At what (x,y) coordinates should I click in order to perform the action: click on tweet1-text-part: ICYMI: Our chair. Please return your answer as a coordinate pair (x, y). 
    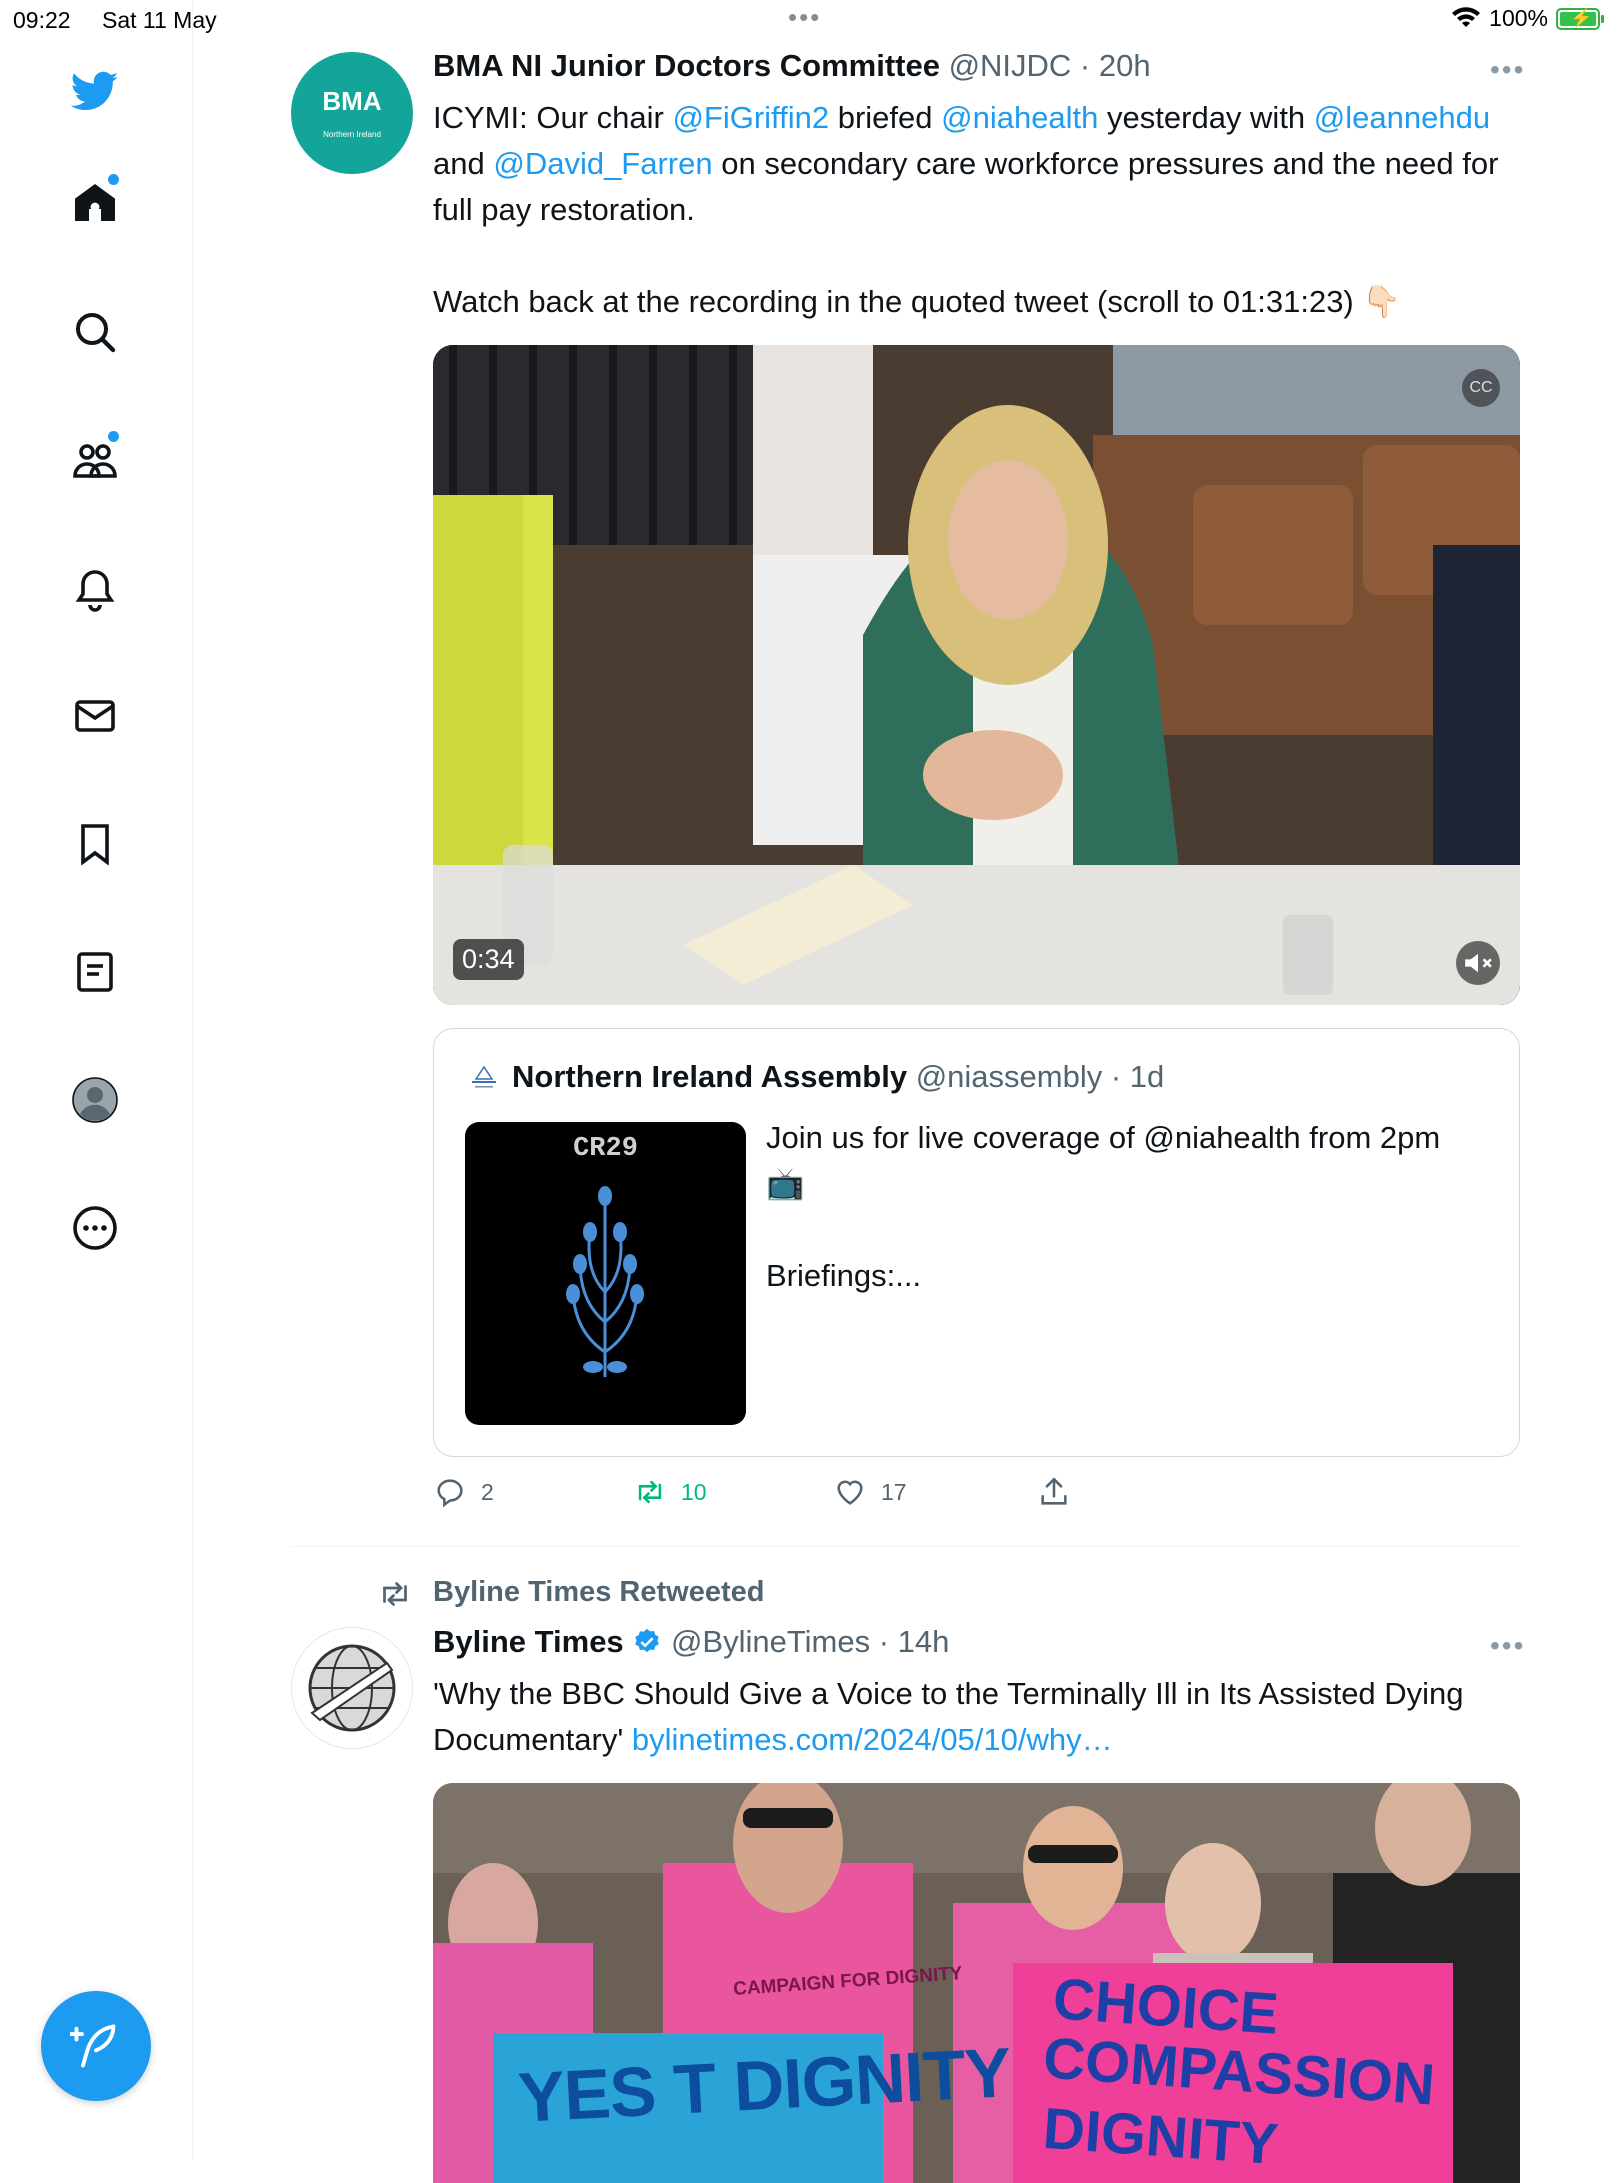
    Looking at the image, I should click on (553, 117).